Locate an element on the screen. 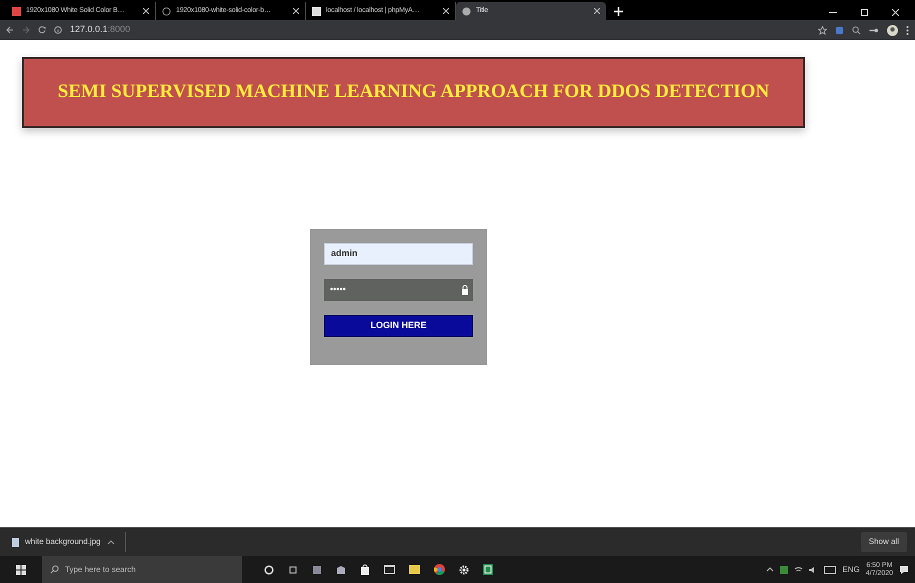 Image resolution: width=915 pixels, height=583 pixels. search-icon is located at coordinates (54, 569).